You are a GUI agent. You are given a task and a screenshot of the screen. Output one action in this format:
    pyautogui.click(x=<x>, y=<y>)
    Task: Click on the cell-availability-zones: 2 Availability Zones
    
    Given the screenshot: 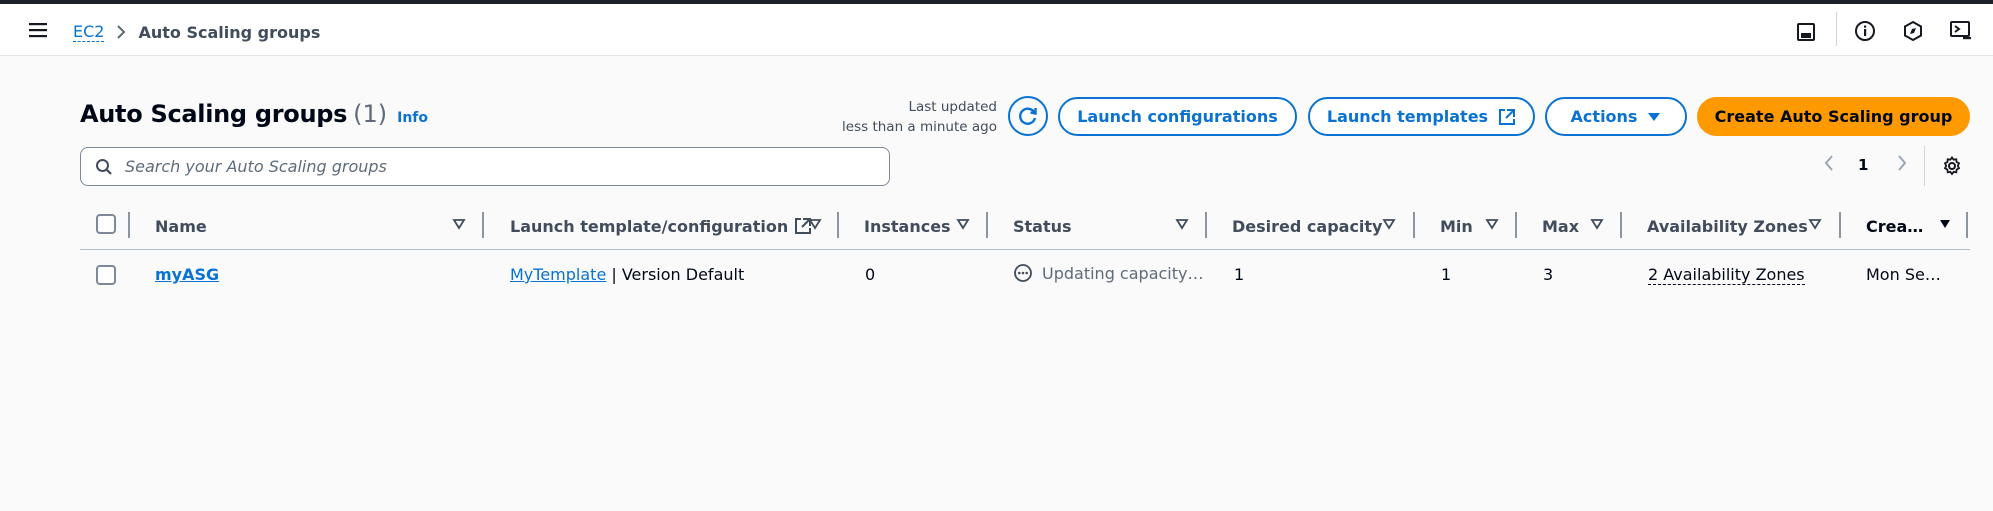 What is the action you would take?
    pyautogui.click(x=1726, y=275)
    